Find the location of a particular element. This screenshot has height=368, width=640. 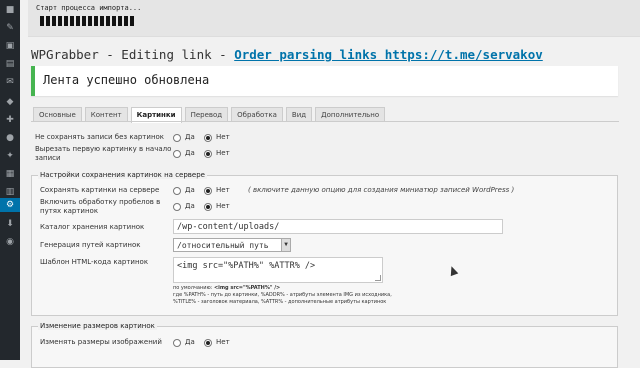

pages-icon: ▤ is located at coordinates (10, 64).